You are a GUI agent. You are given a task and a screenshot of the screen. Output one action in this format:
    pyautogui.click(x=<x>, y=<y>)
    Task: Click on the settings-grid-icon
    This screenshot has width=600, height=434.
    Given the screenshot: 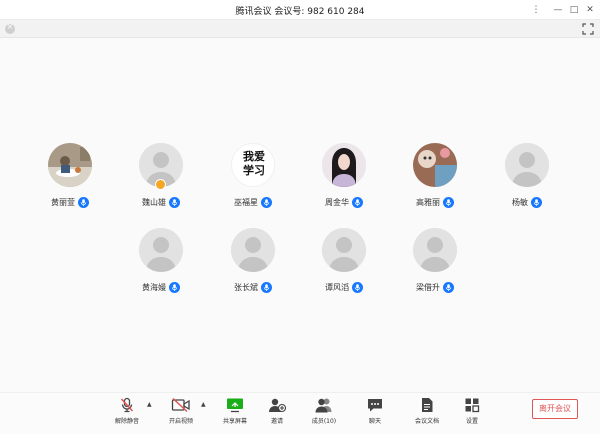 What is the action you would take?
    pyautogui.click(x=472, y=405)
    